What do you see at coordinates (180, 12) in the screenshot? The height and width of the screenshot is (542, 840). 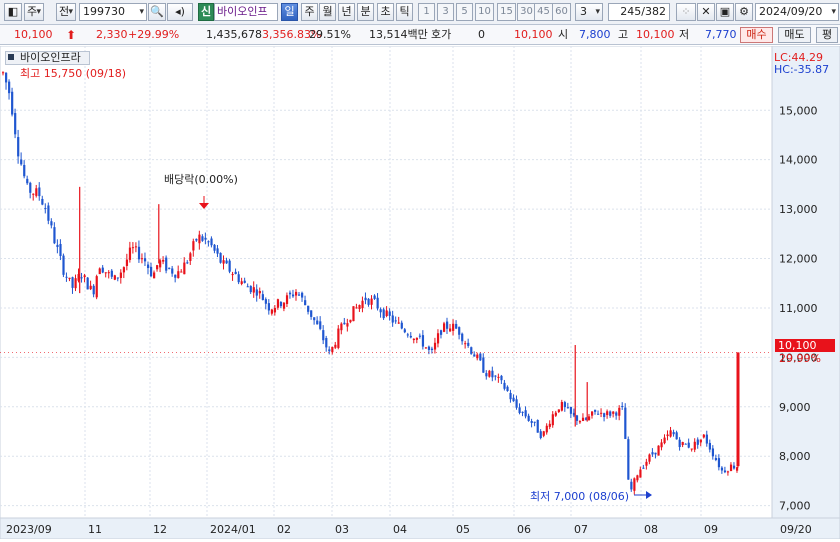 I see `speaker-icon: ◂)` at bounding box center [180, 12].